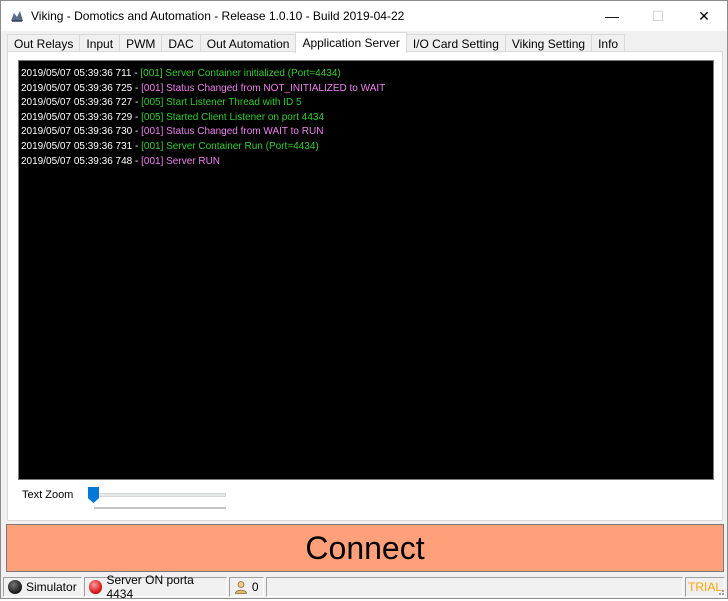 Image resolution: width=728 pixels, height=601 pixels. What do you see at coordinates (160, 508) in the screenshot?
I see `slider-ticks` at bounding box center [160, 508].